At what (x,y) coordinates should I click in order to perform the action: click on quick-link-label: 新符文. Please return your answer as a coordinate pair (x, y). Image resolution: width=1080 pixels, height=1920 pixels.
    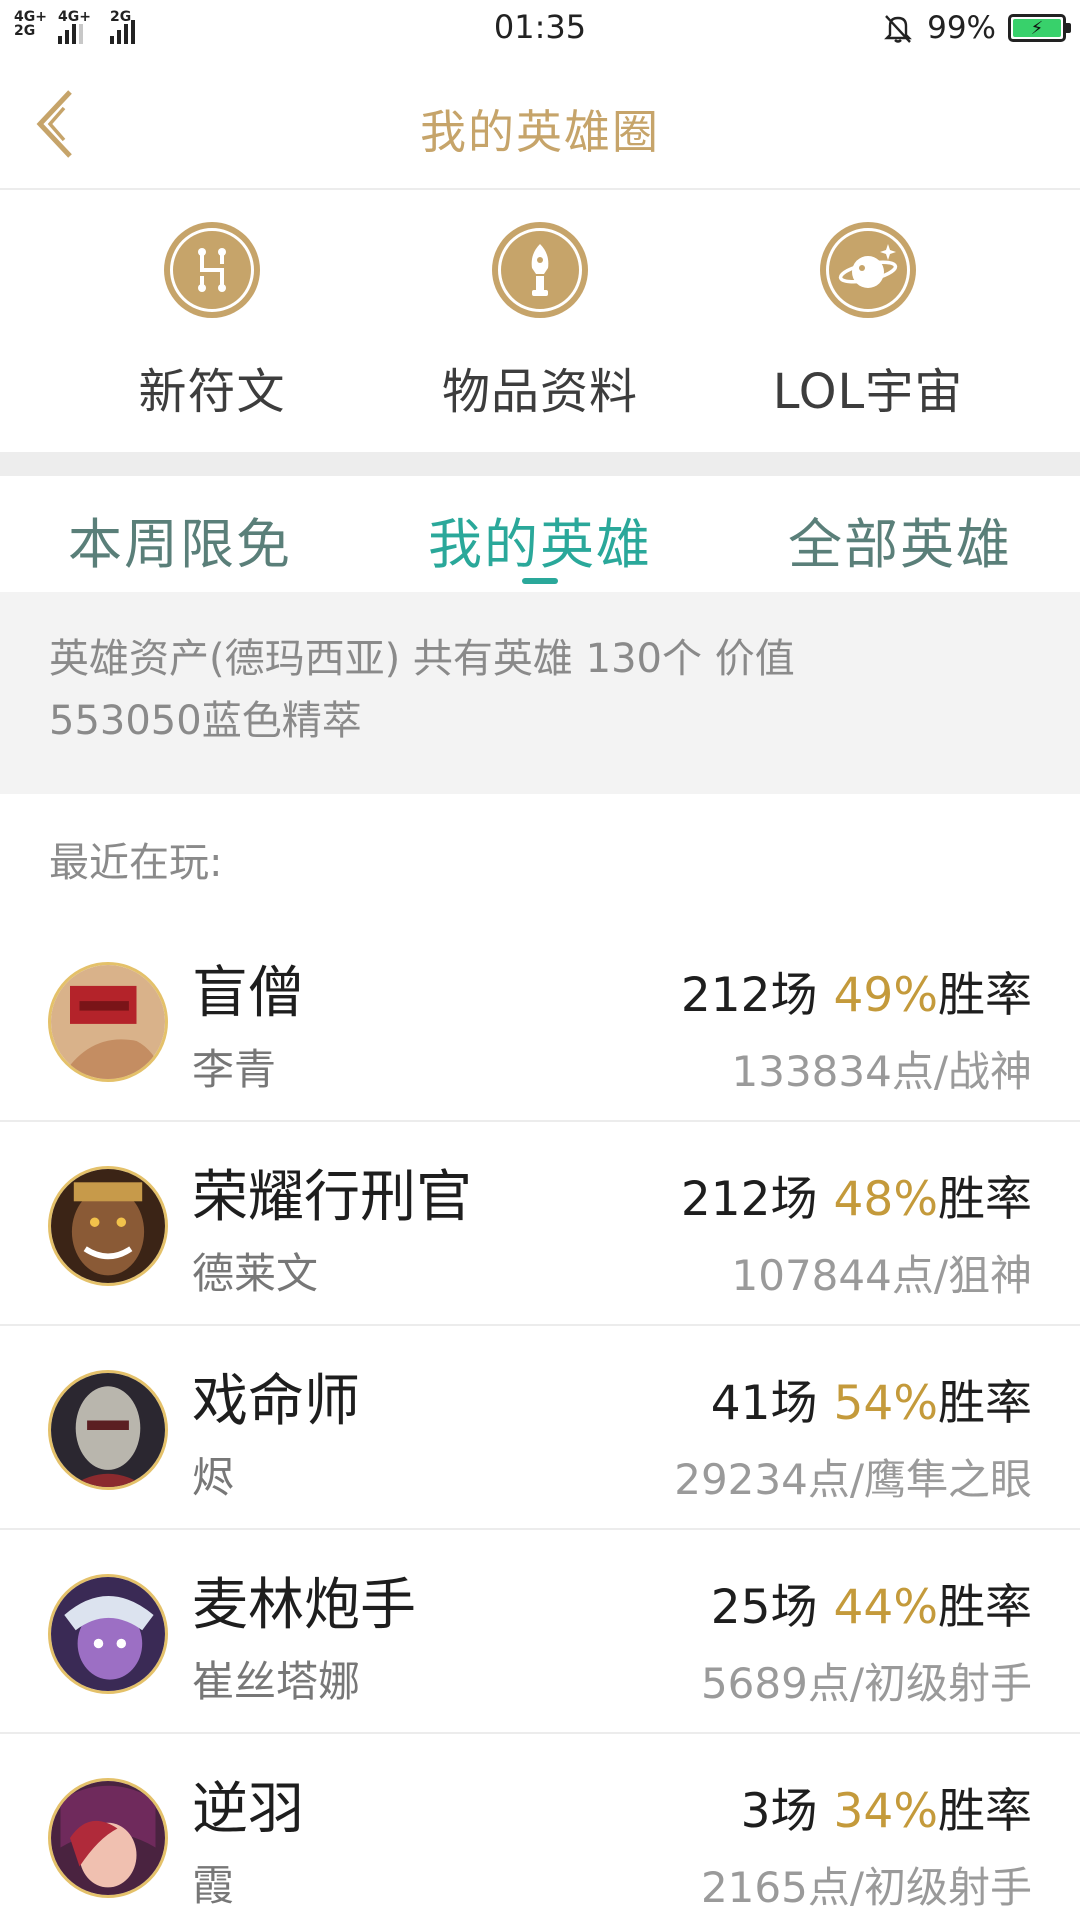
    Looking at the image, I should click on (212, 392).